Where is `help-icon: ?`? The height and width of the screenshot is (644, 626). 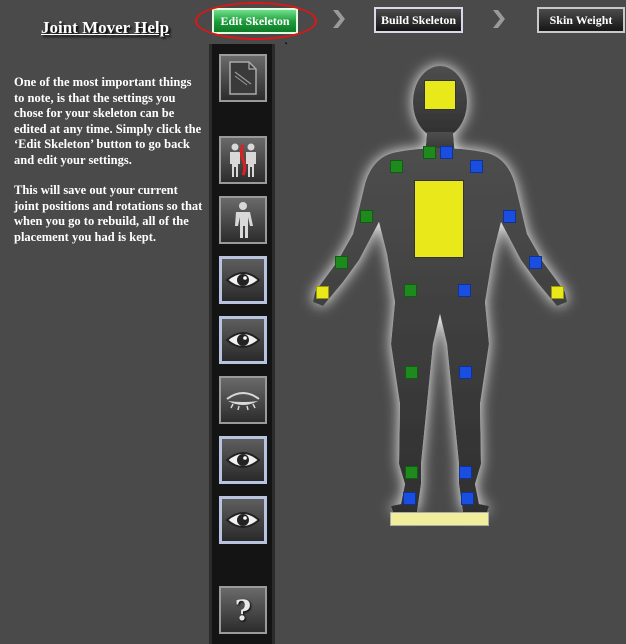 help-icon: ? is located at coordinates (243, 610).